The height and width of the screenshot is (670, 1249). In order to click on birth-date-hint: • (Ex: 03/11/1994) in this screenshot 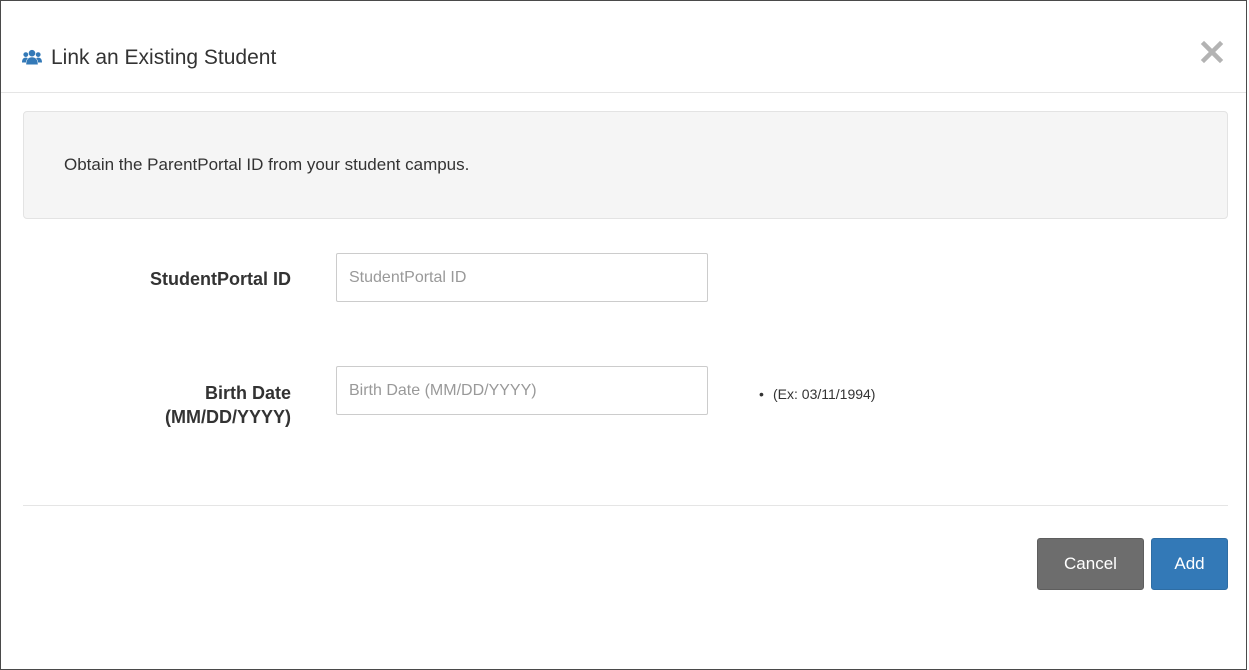, I will do `click(817, 394)`.